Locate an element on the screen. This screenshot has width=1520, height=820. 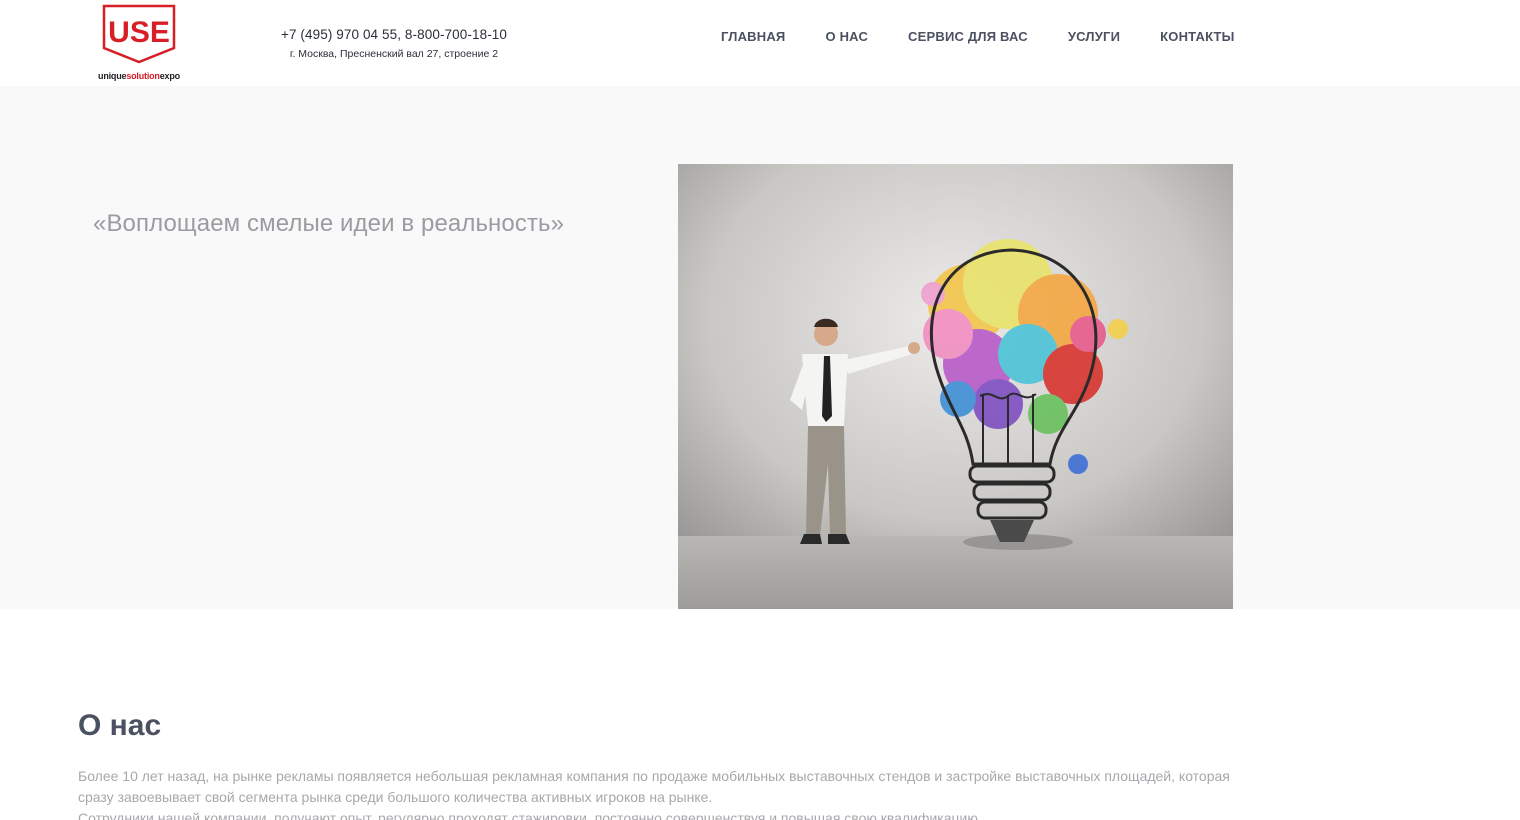
use-logo-icon: USE is located at coordinates (139, 34).